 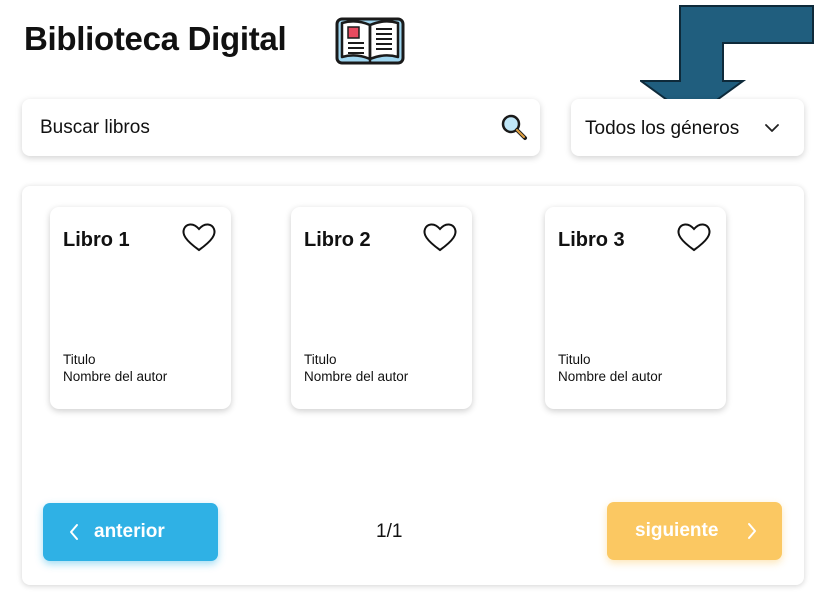 I want to click on magnifier-icon, so click(x=514, y=127).